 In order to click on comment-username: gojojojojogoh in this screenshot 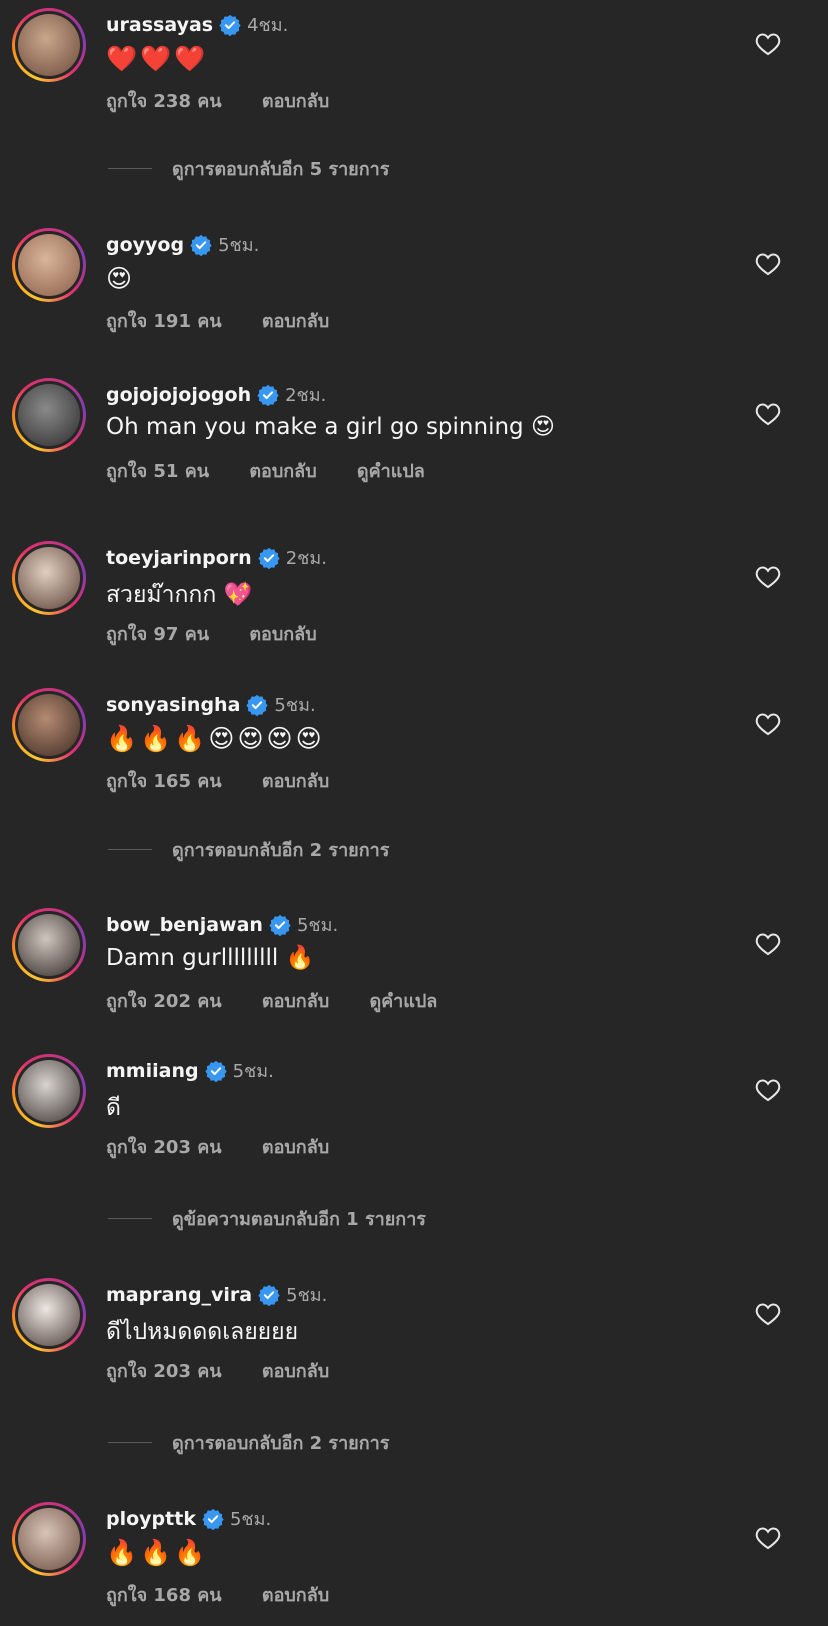, I will do `click(178, 395)`.